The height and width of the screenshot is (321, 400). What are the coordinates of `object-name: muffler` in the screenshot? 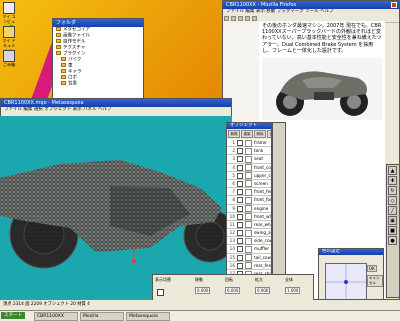 It's located at (262, 249).